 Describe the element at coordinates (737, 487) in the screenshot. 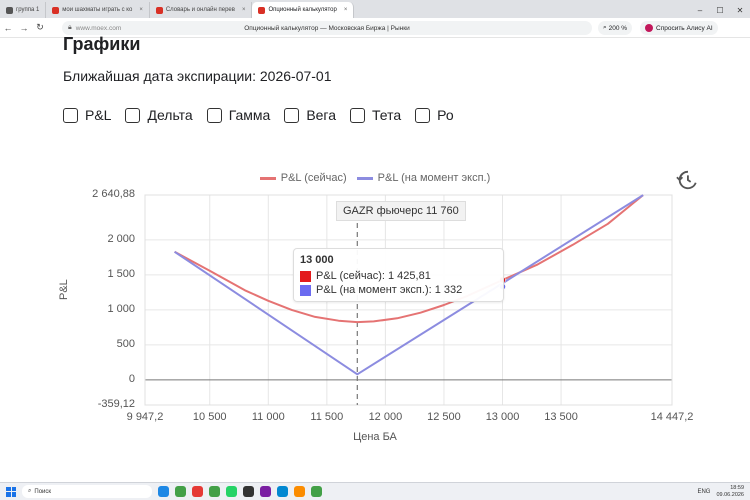

I see `clock-time: 18:59` at that location.